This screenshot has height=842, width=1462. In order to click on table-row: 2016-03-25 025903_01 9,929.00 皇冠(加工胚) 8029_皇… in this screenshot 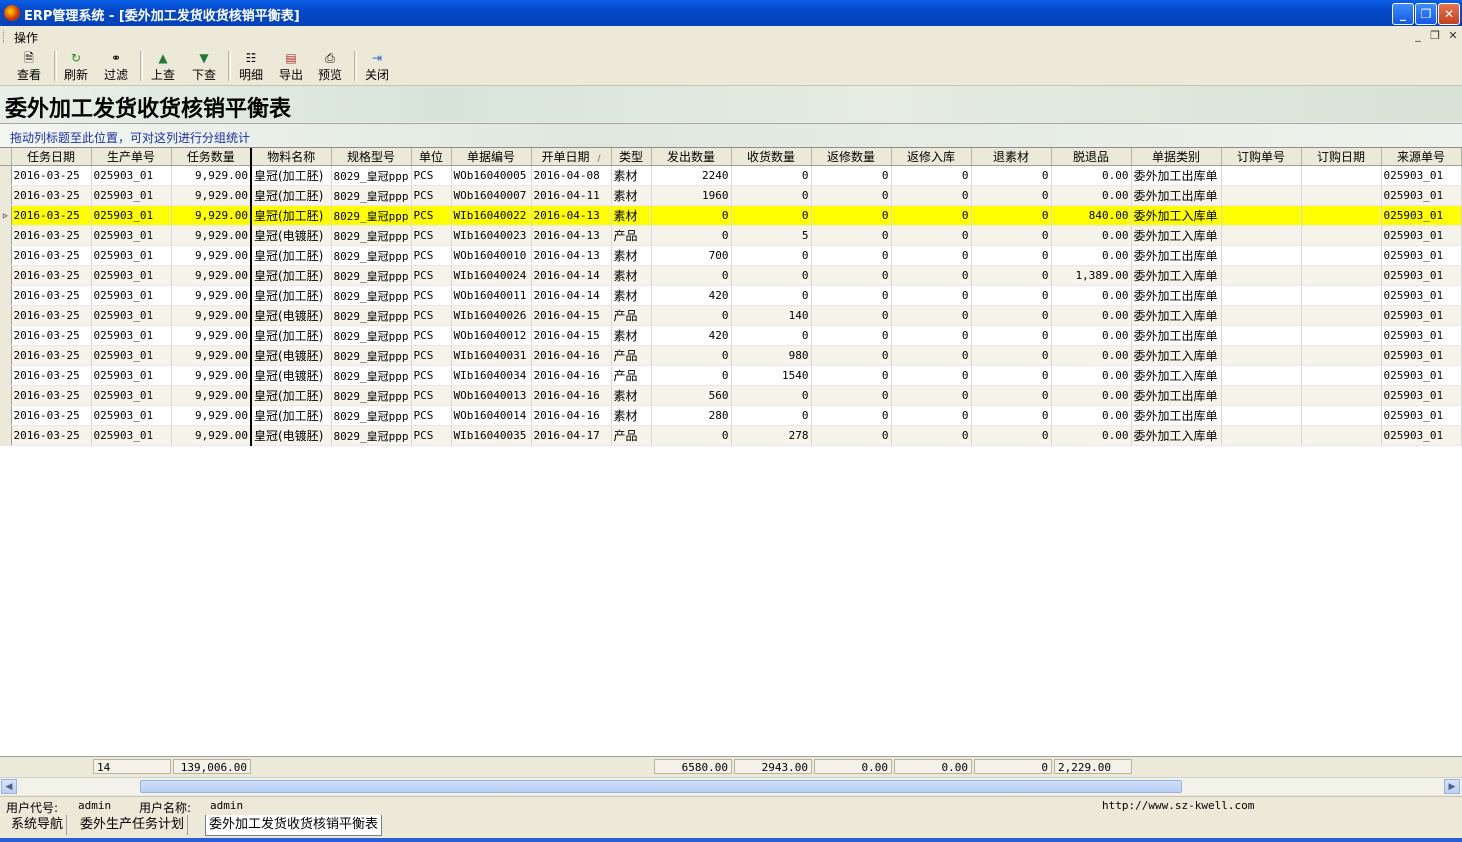, I will do `click(731, 295)`.